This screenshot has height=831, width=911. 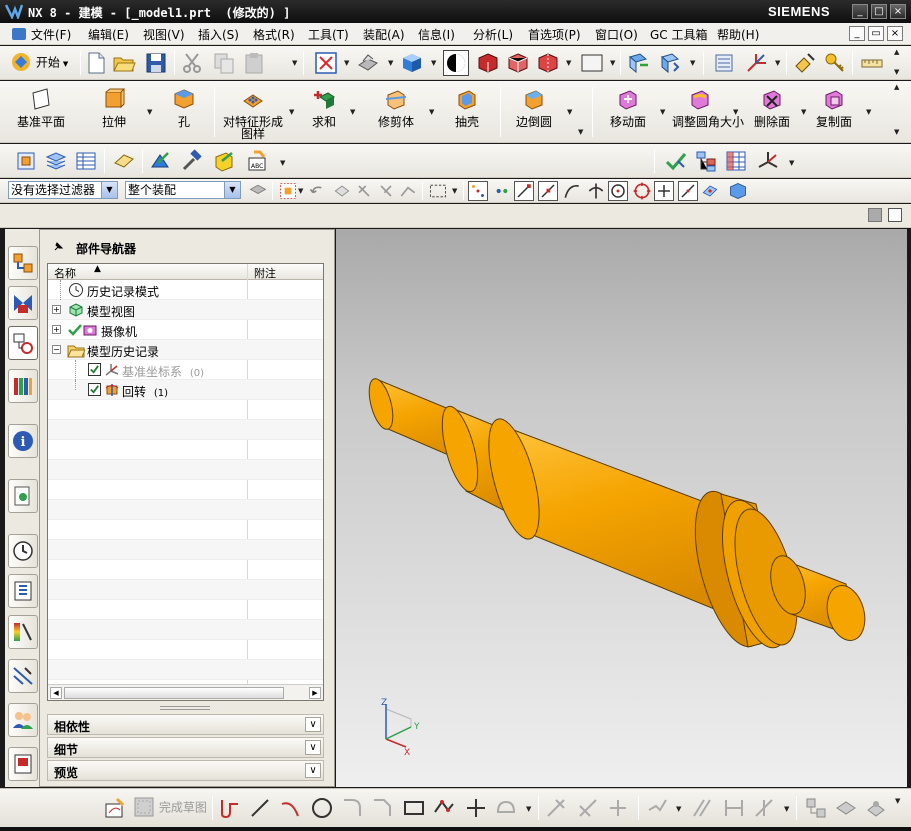 I want to click on edge-blend-button: 边倒圆, so click(x=534, y=108).